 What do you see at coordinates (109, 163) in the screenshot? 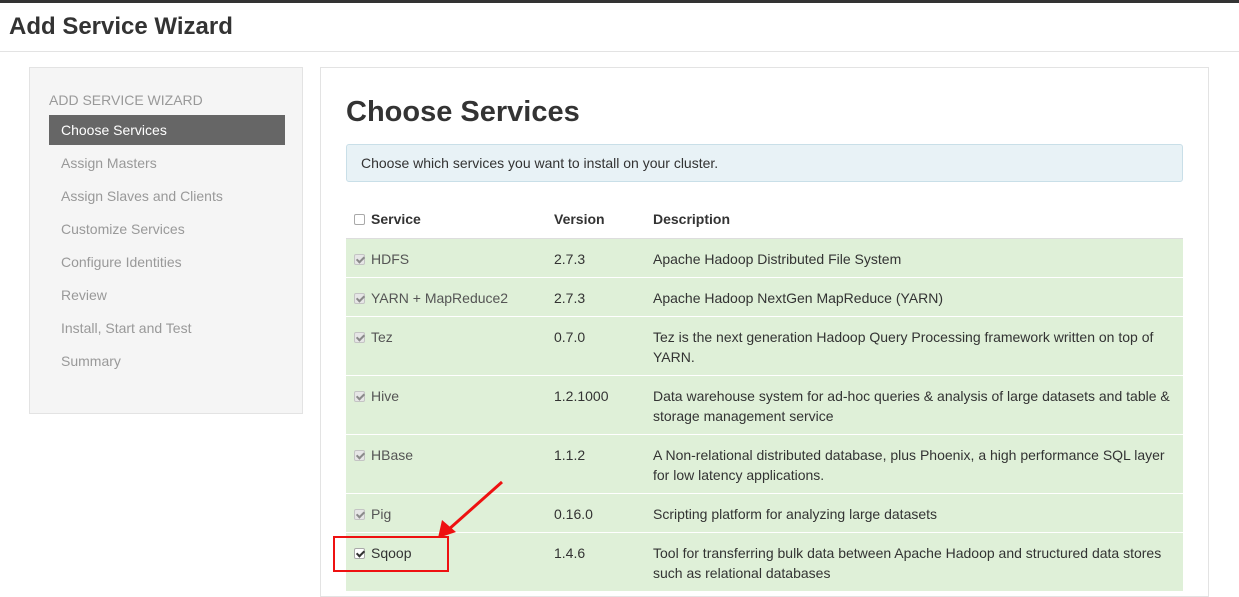
I see `step-assign-masters: Assign Masters` at bounding box center [109, 163].